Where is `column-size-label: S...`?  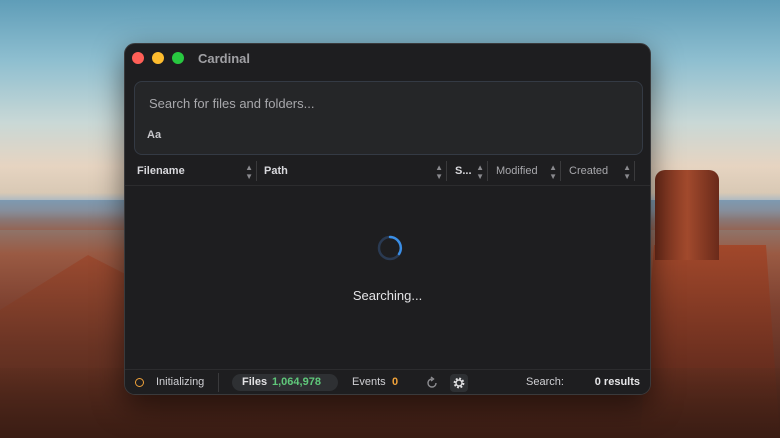 column-size-label: S... is located at coordinates (463, 171).